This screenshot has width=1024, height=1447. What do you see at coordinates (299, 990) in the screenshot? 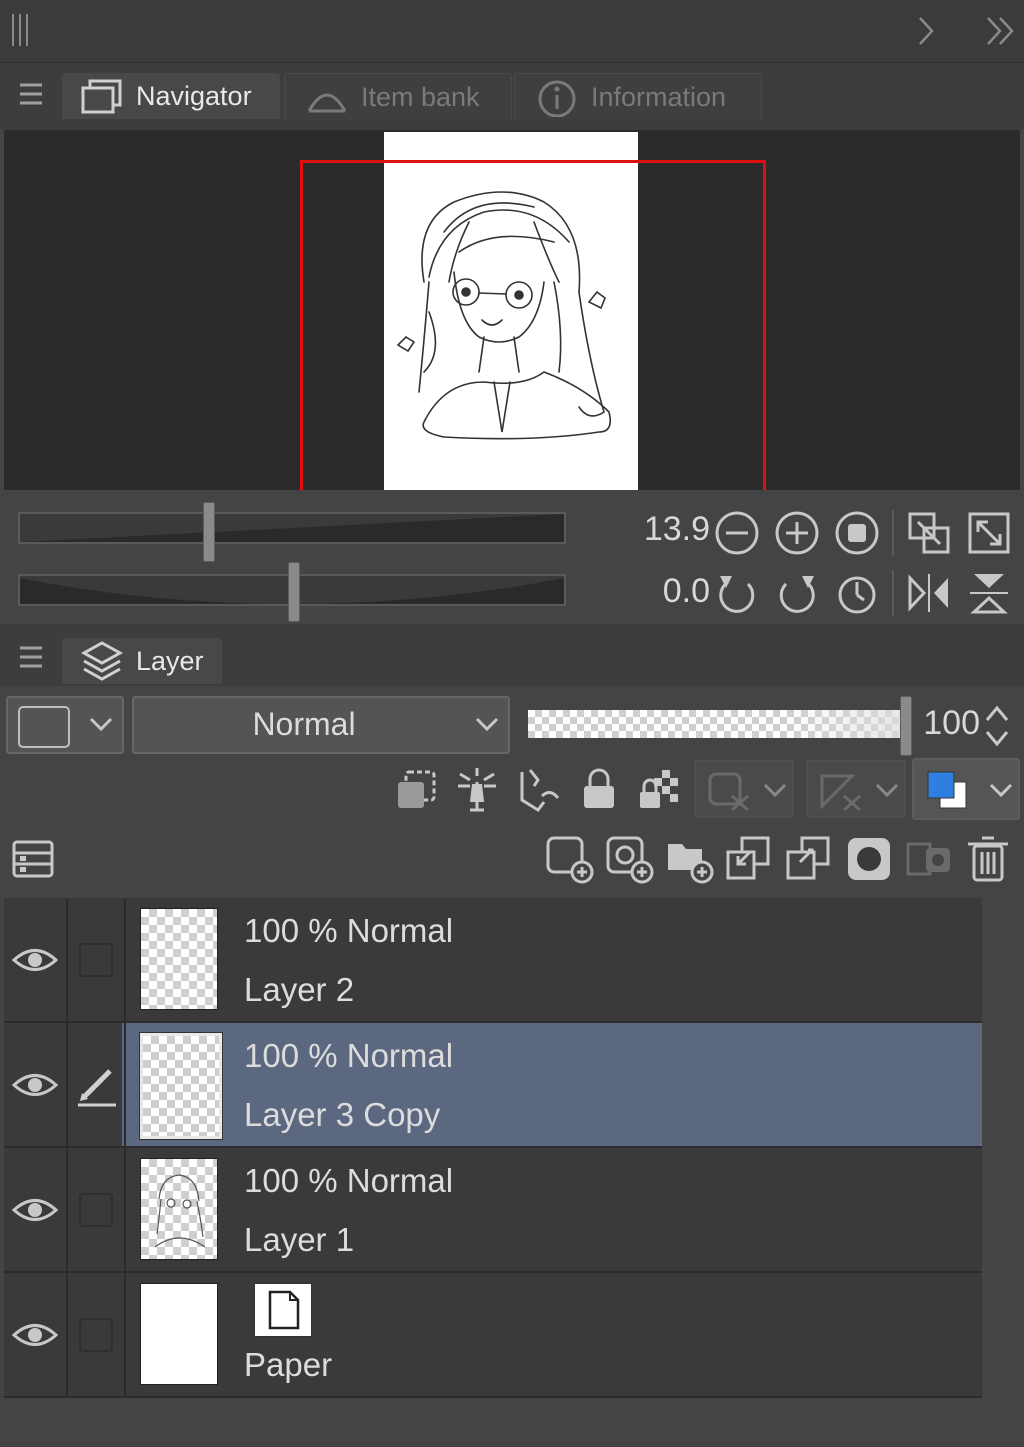
I see `layer-name: Layer 2` at bounding box center [299, 990].